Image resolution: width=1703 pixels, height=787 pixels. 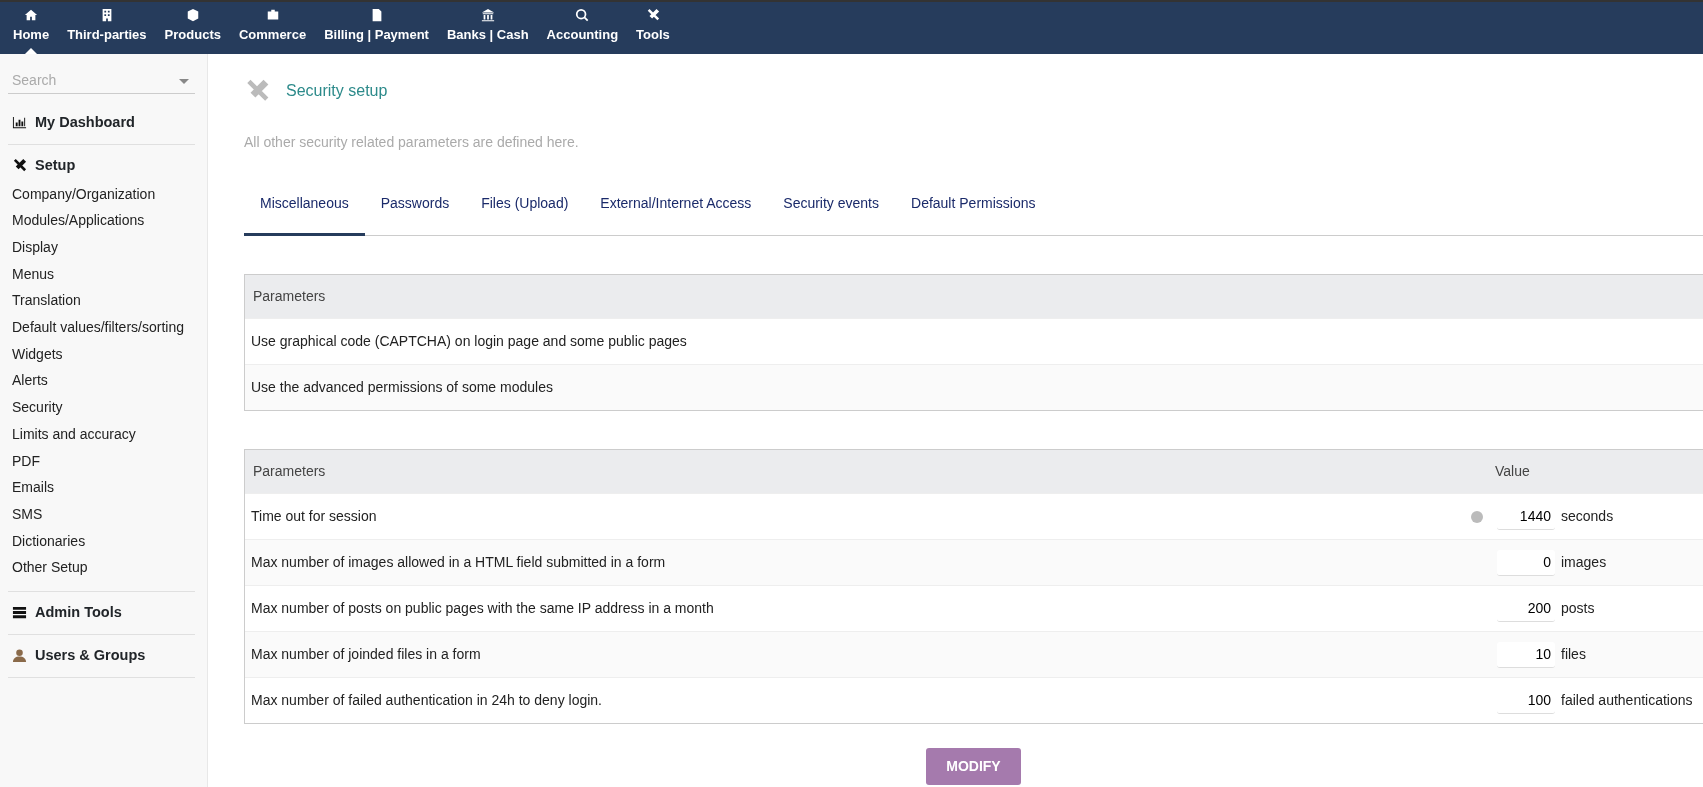 I want to click on sidebar-item: Dictionaries, so click(x=101, y=541).